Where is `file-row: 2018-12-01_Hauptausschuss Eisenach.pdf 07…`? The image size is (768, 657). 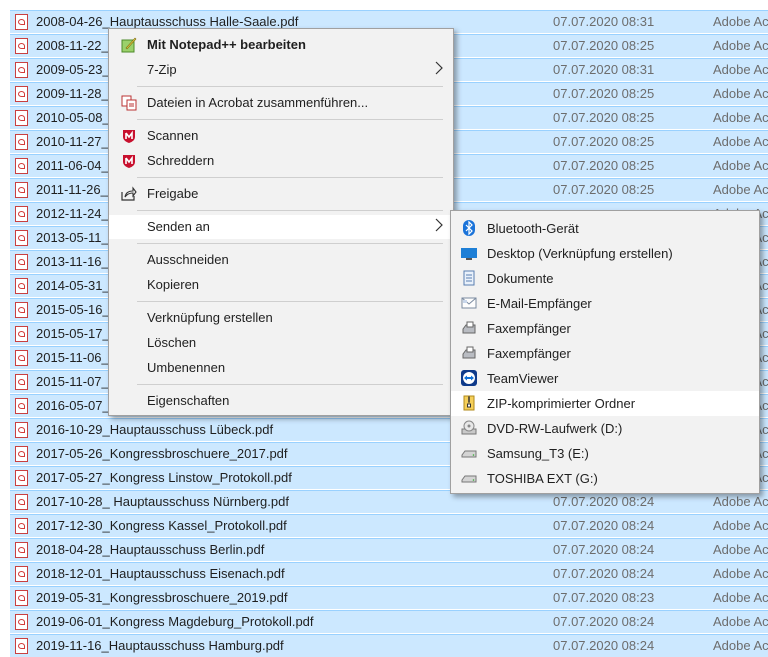 file-row: 2018-12-01_Hauptausschuss Eisenach.pdf 07… is located at coordinates (389, 573).